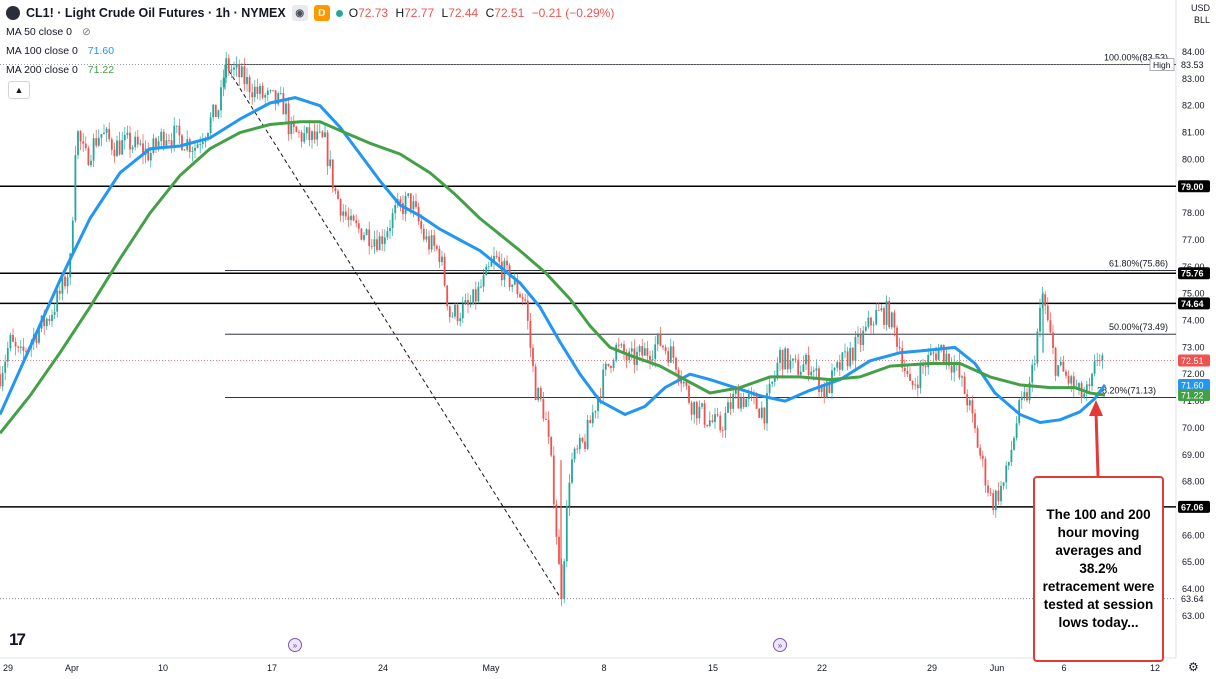 The width and height of the screenshot is (1216, 679). I want to click on x-tick-label: 29, so click(932, 668).